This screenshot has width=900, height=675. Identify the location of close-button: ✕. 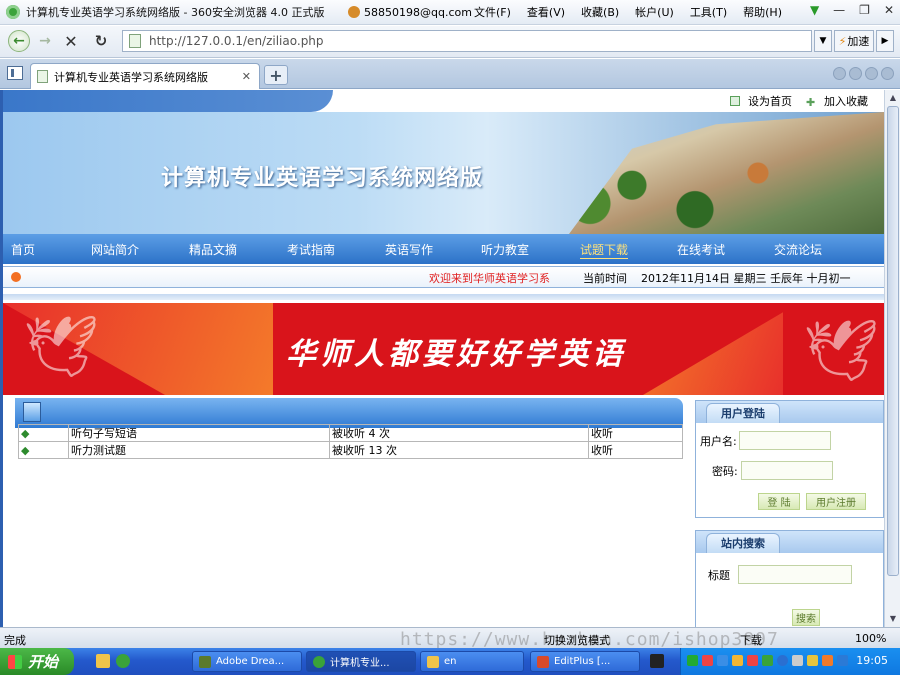
(889, 10).